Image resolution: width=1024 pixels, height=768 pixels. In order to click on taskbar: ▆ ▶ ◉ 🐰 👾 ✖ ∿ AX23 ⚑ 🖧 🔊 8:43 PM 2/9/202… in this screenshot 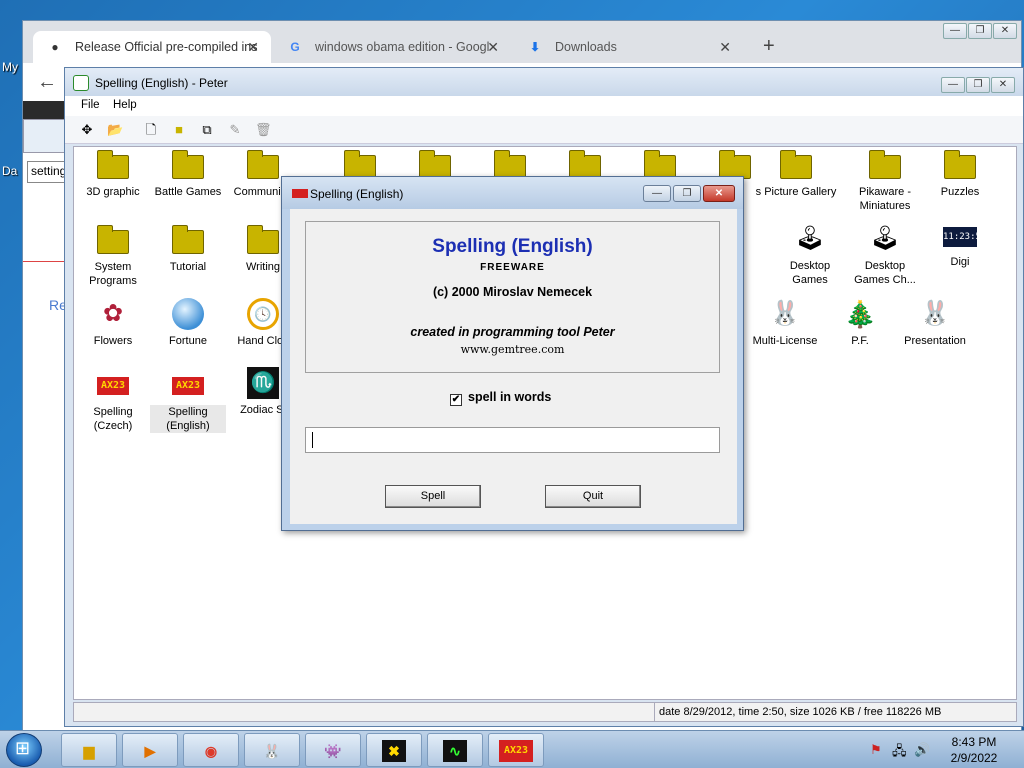, I will do `click(512, 749)`.